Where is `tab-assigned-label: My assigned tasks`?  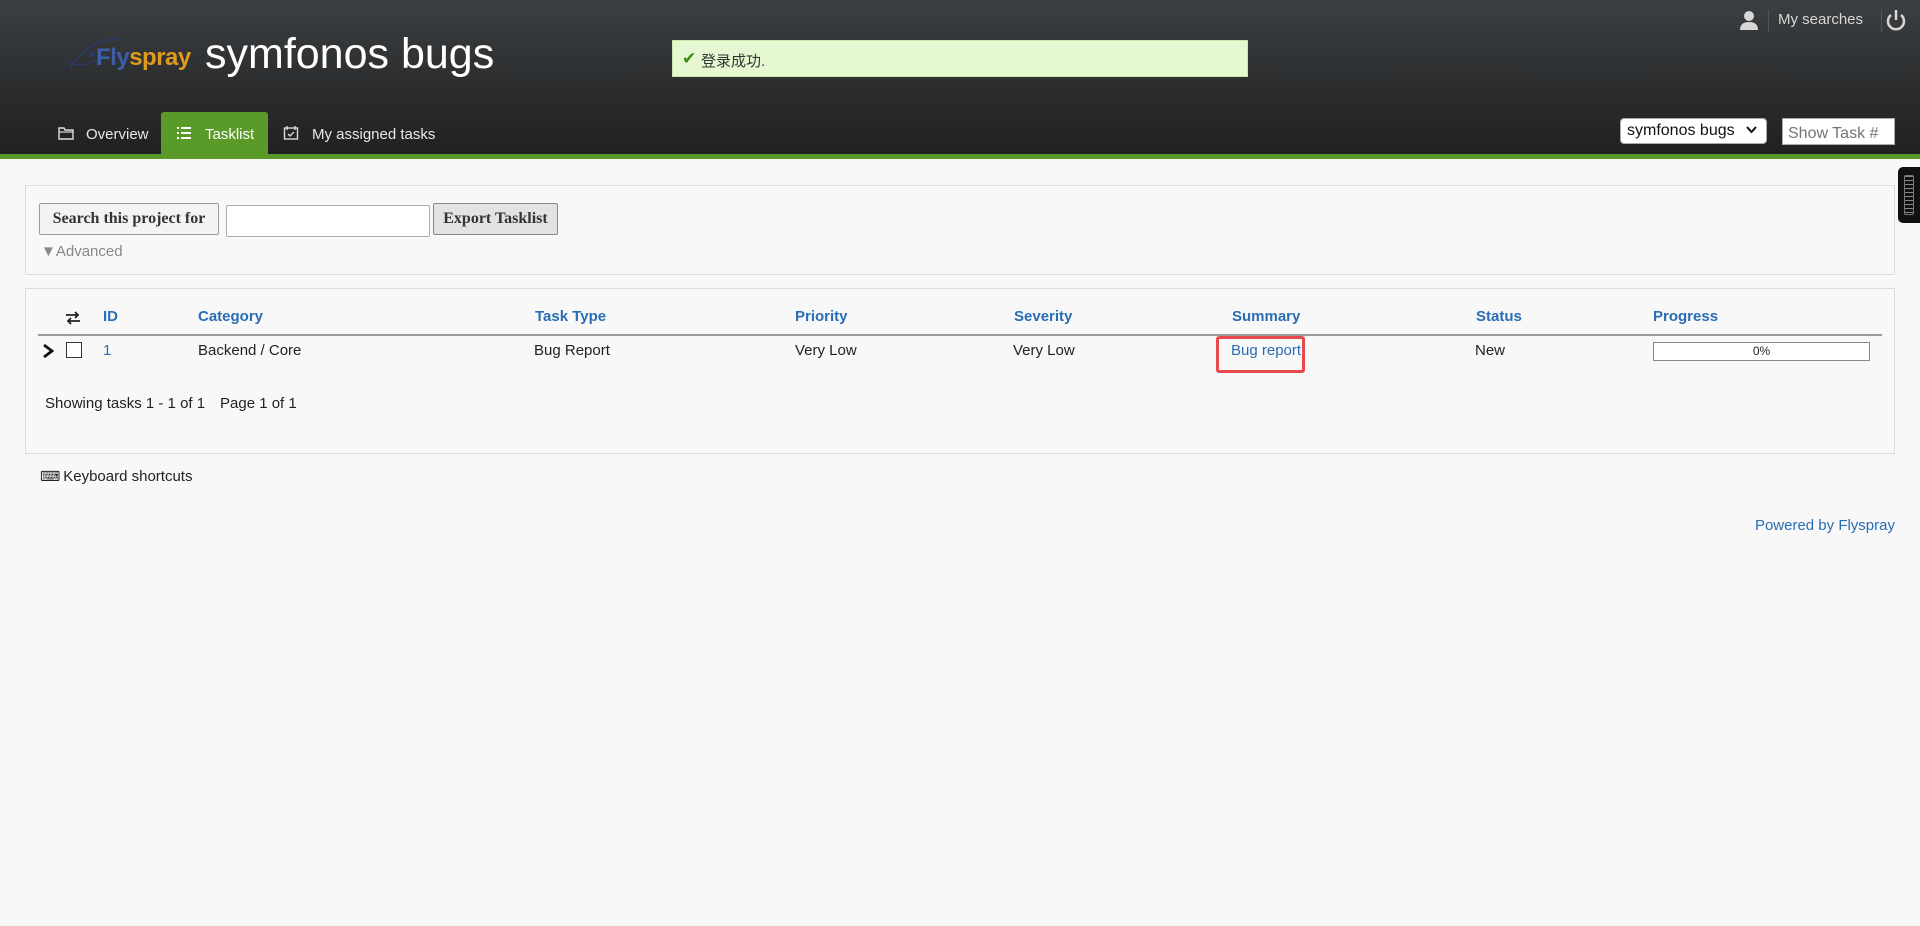
tab-assigned-label: My assigned tasks is located at coordinates (374, 134).